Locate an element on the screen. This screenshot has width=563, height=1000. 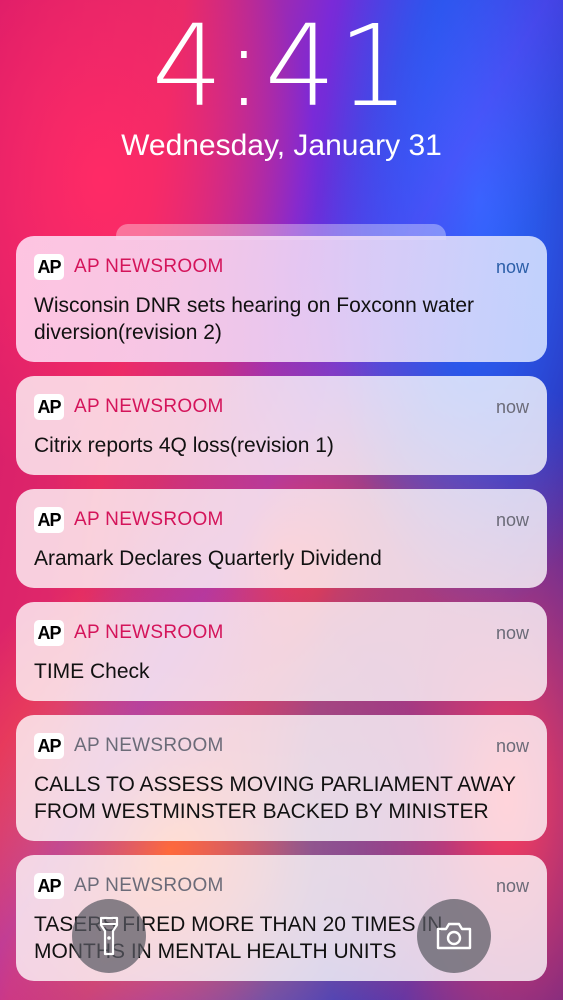
notification-text: Aramark Declares Quarterly Dividend is located at coordinates (208, 558).